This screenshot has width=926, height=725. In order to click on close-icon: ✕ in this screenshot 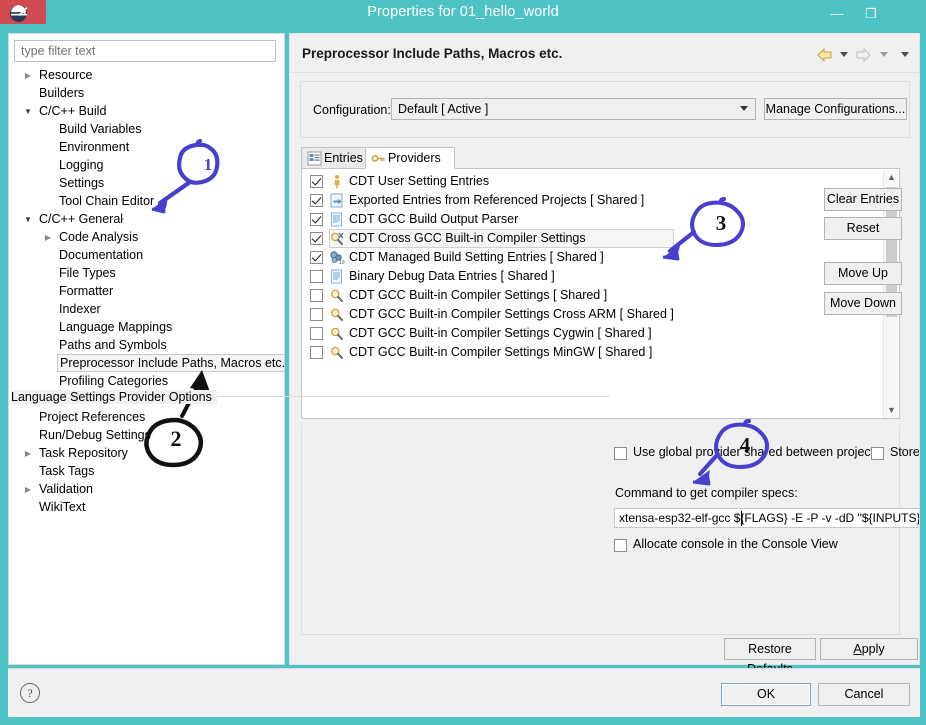, I will do `click(23, 12)`.